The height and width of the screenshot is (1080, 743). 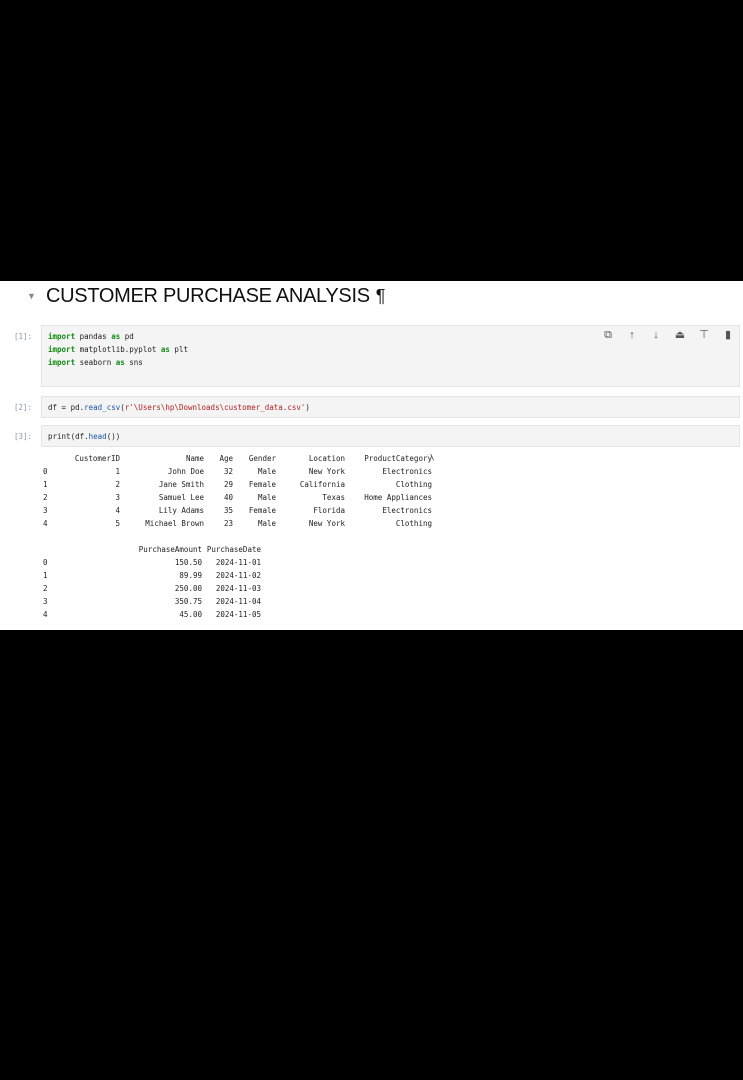 What do you see at coordinates (181, 497) in the screenshot?
I see `table-row-cell: Samuel Lee` at bounding box center [181, 497].